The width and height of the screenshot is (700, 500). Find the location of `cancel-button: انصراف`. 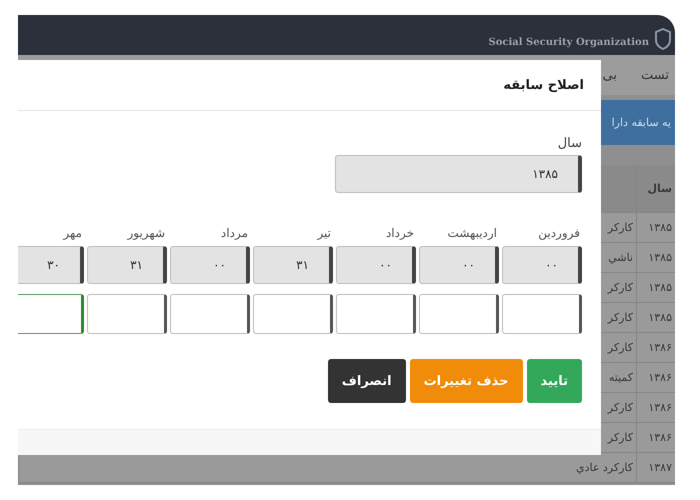

cancel-button: انصراف is located at coordinates (367, 381).